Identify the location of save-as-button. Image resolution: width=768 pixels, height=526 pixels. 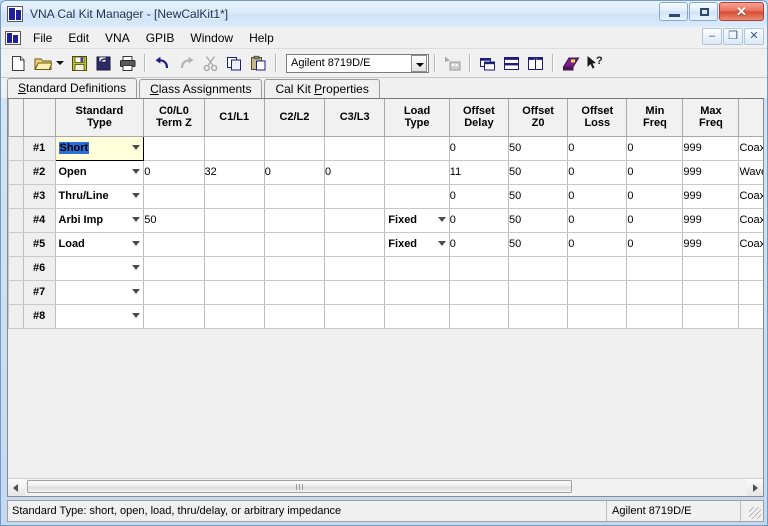
(103, 63).